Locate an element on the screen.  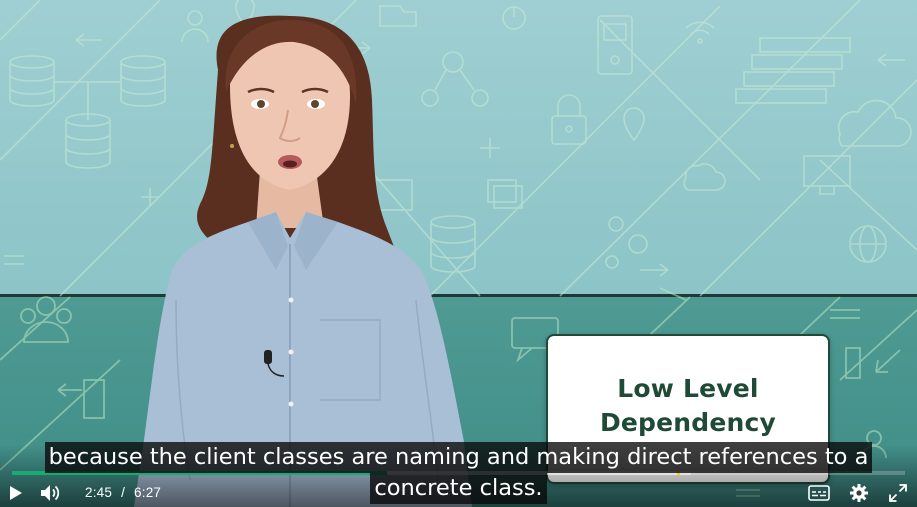
captions-button is located at coordinates (819, 492).